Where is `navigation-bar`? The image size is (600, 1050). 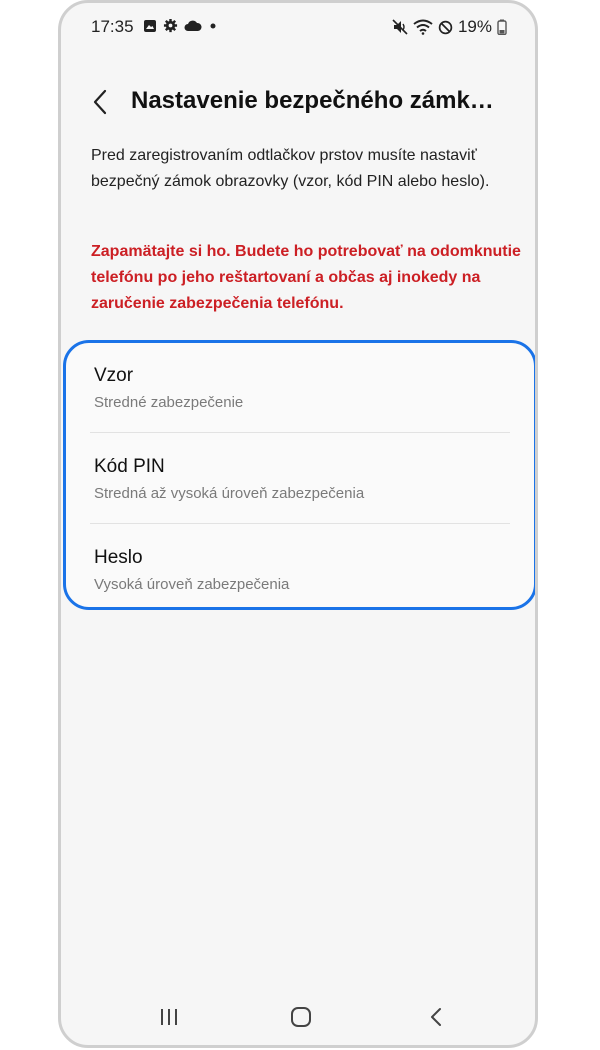
navigation-bar is located at coordinates (298, 1015).